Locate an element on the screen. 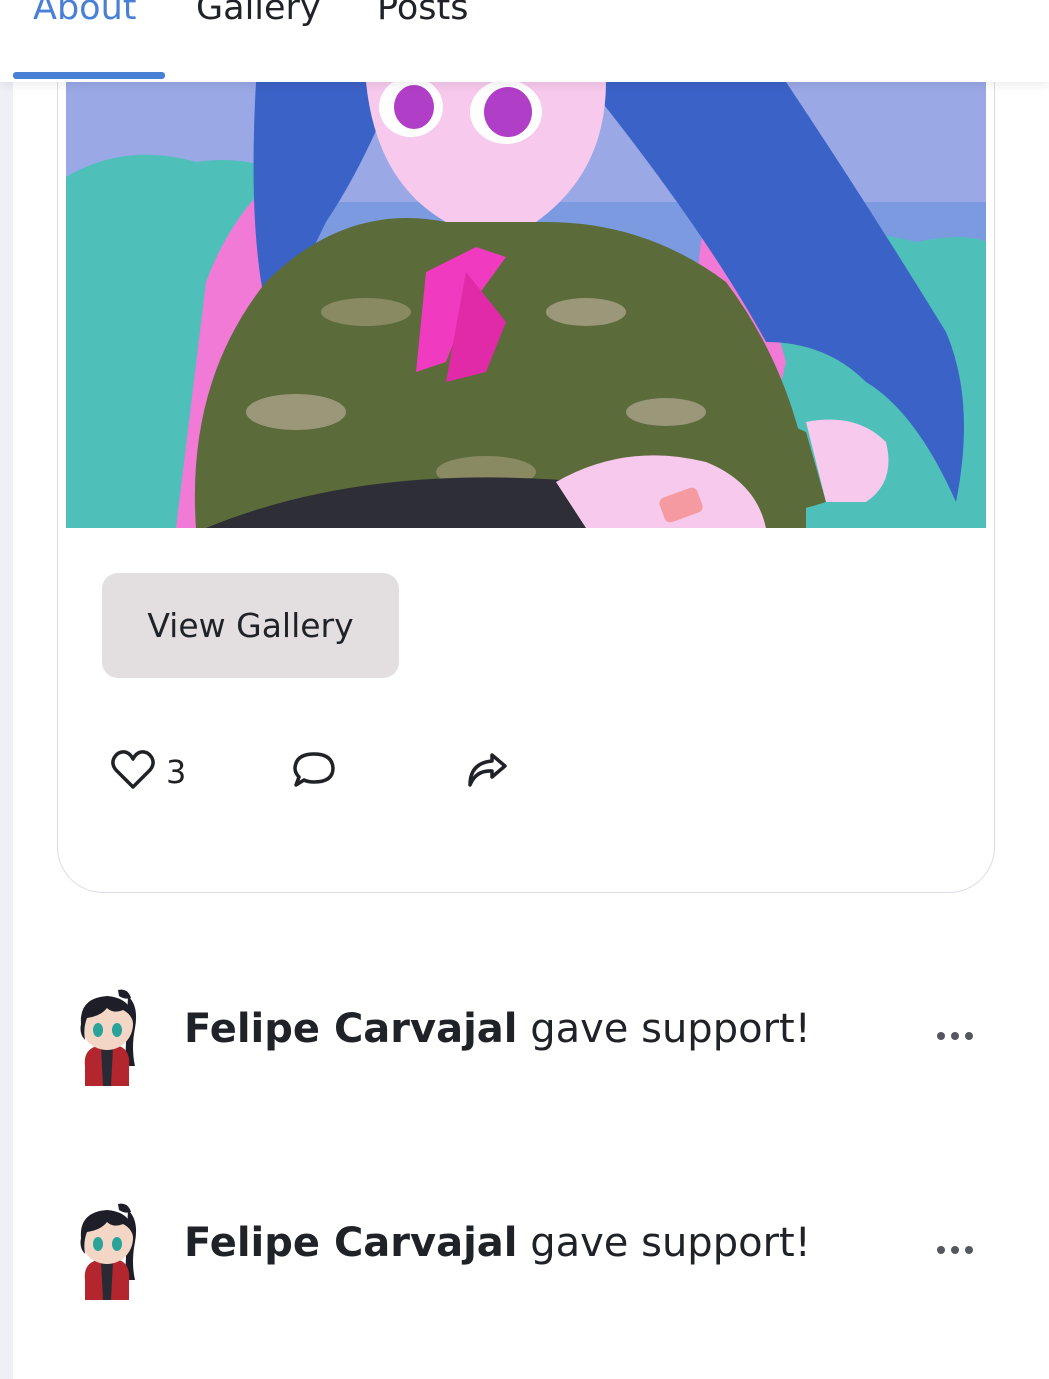 The width and height of the screenshot is (1049, 1379). like-button: 3 is located at coordinates (148, 772).